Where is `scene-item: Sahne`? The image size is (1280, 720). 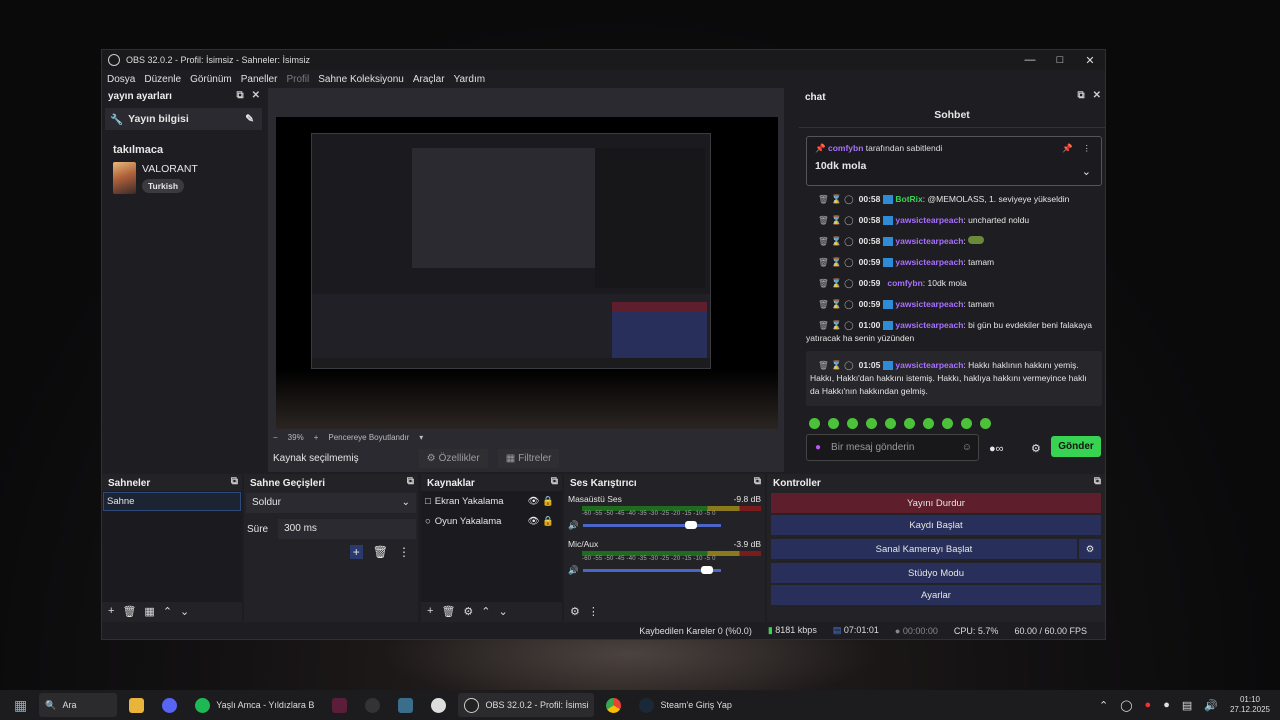 scene-item: Sahne is located at coordinates (172, 501).